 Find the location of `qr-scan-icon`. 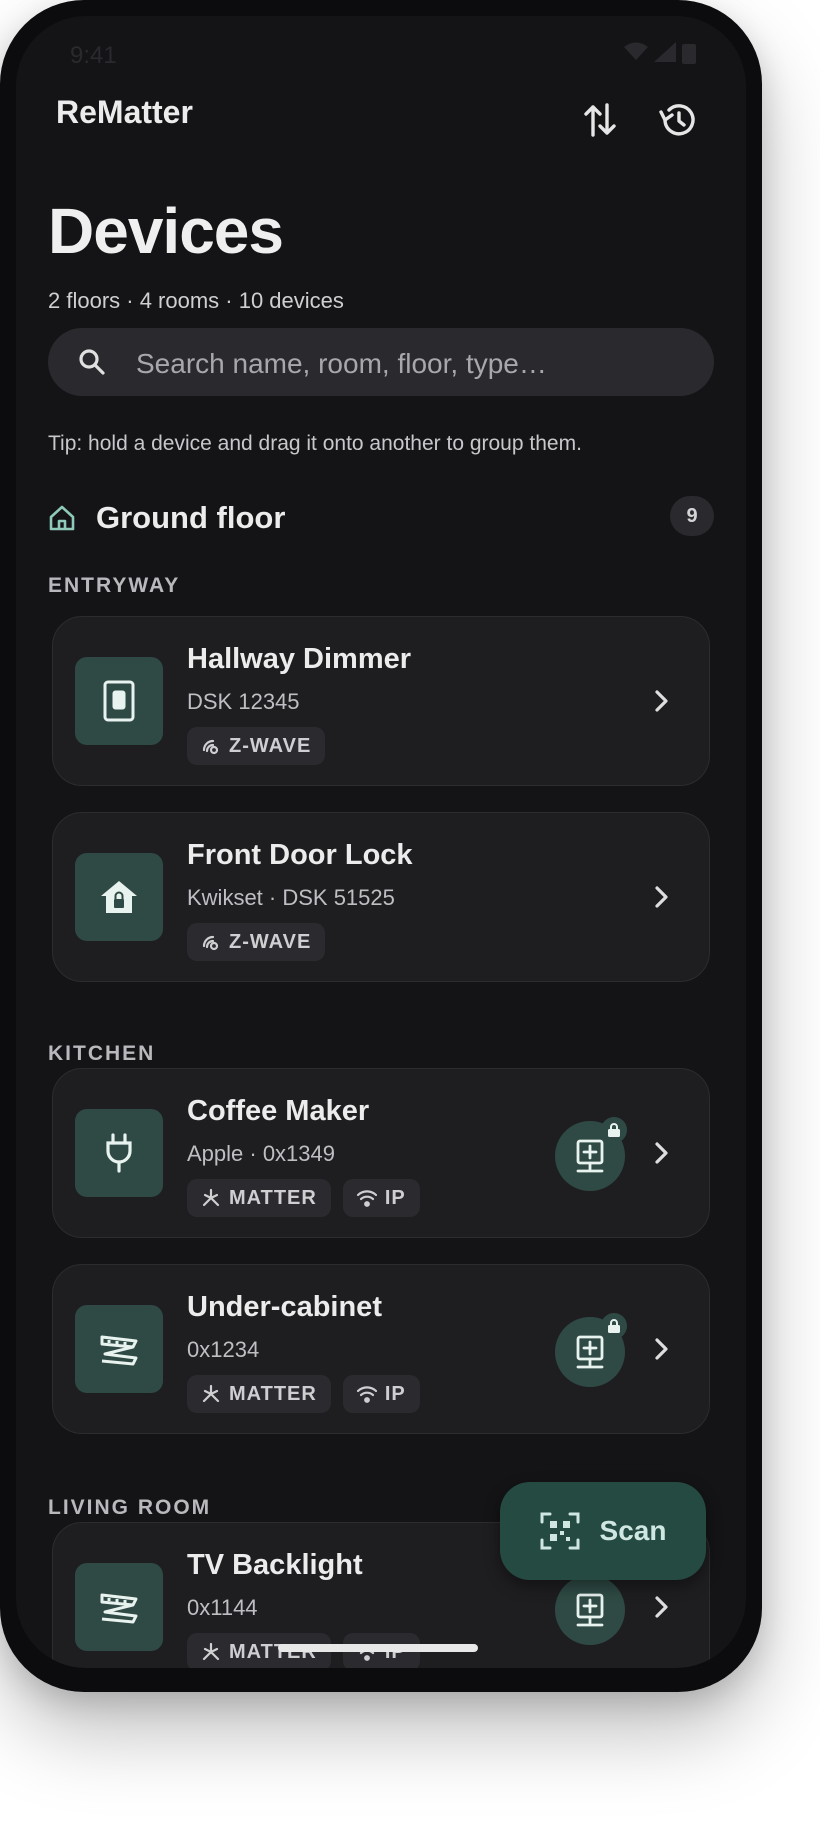

qr-scan-icon is located at coordinates (560, 1531).